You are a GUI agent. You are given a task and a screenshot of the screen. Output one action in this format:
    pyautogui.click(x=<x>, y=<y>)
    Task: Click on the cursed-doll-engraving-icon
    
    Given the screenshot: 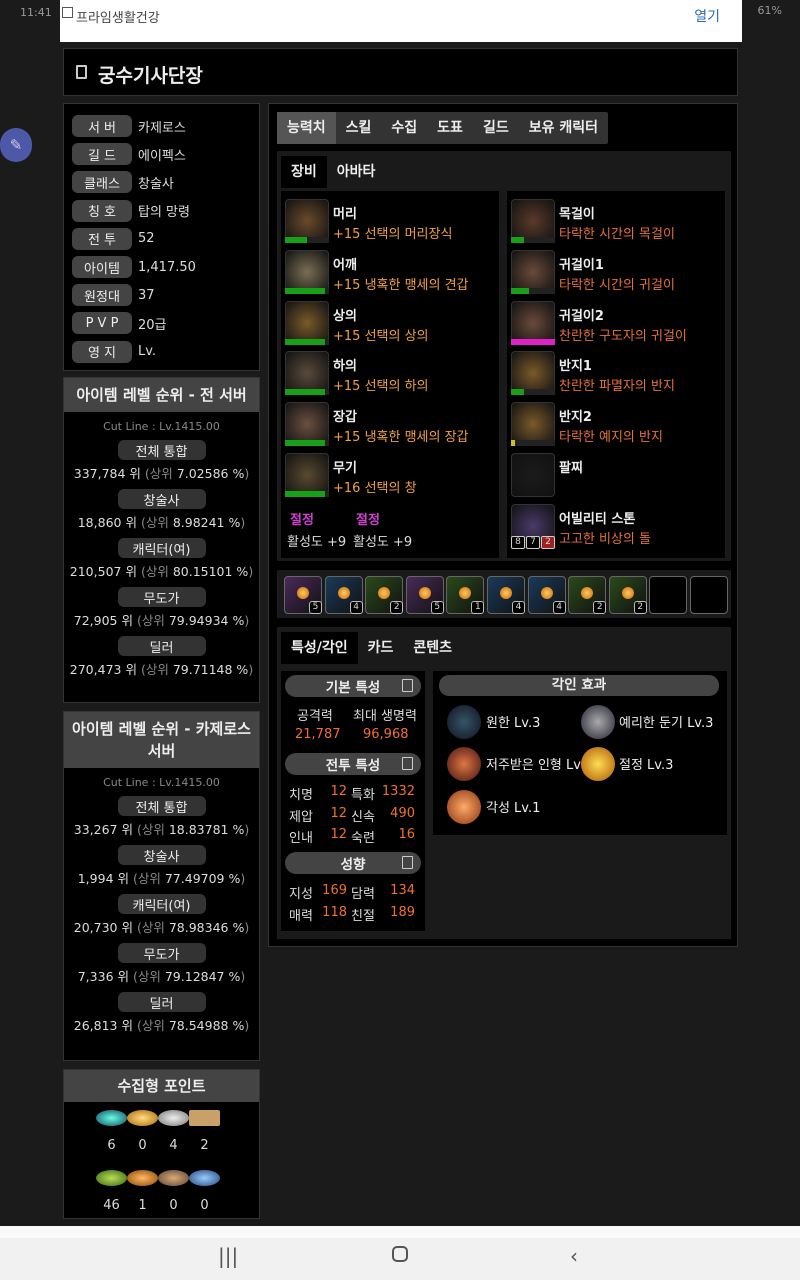 What is the action you would take?
    pyautogui.click(x=464, y=764)
    